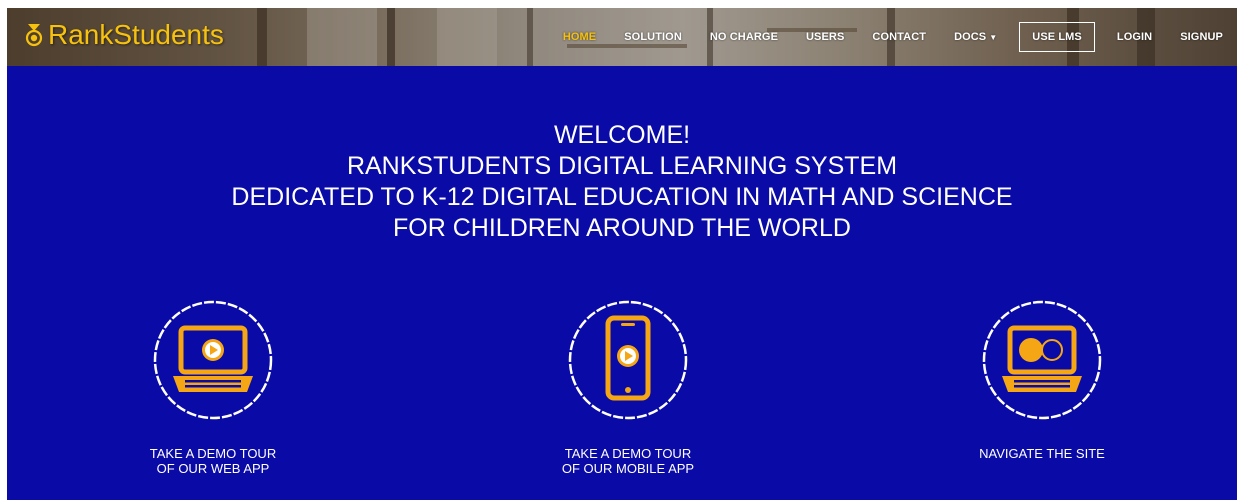 The image size is (1244, 504). I want to click on feature-navigate-line-1: NAVIGATE THE SITE, so click(1042, 453).